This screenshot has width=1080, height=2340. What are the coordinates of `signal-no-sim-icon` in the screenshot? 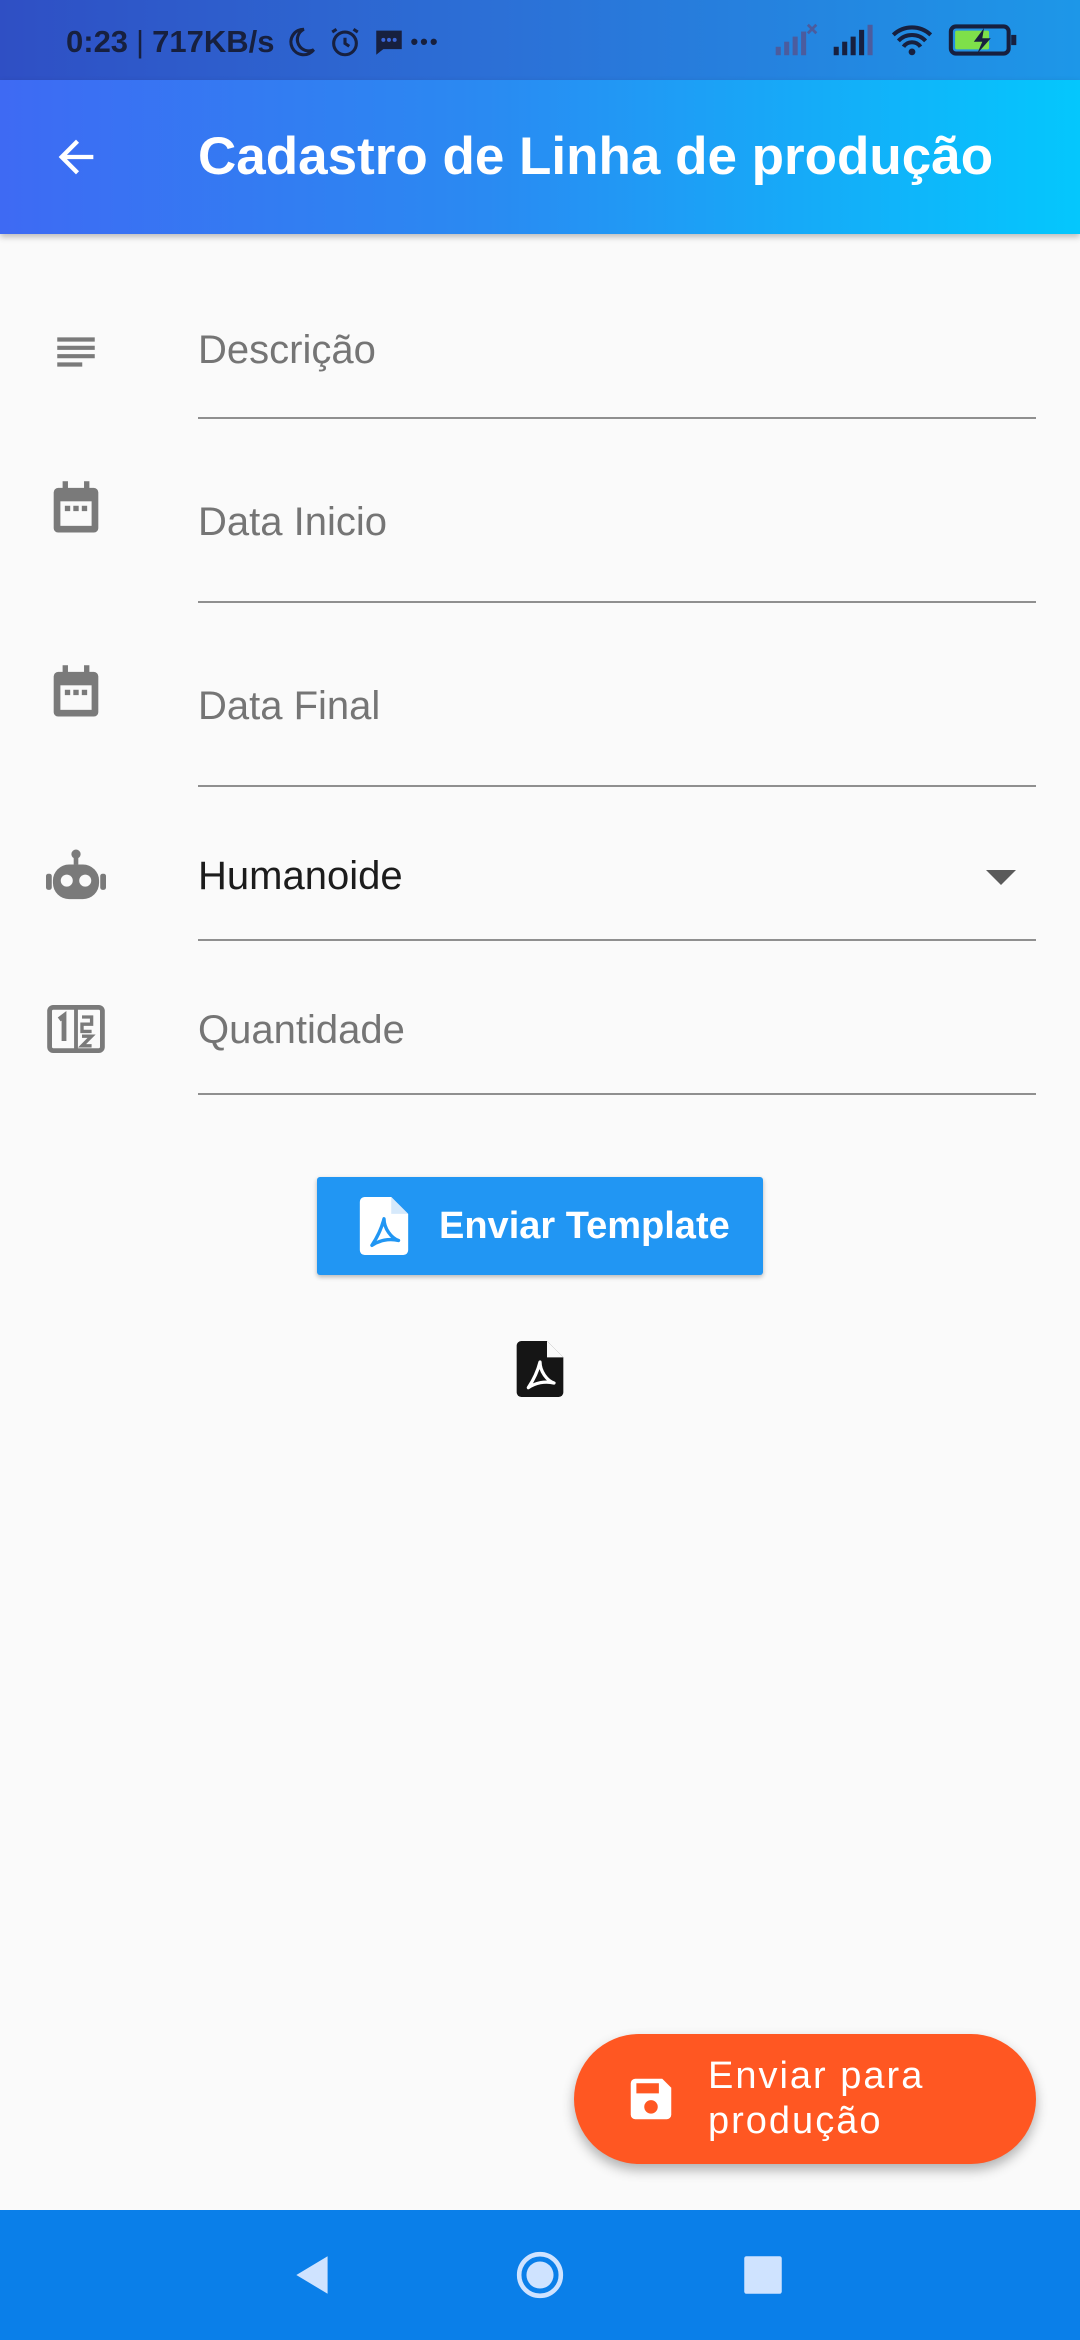 It's located at (796, 42).